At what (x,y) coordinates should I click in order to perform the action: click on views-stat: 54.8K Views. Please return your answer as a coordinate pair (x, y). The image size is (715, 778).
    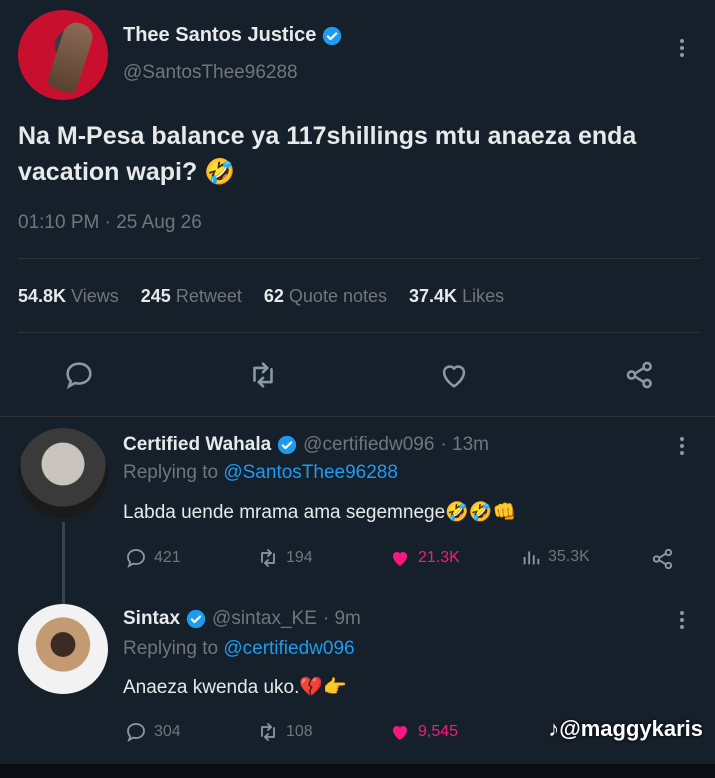
    Looking at the image, I should click on (68, 296).